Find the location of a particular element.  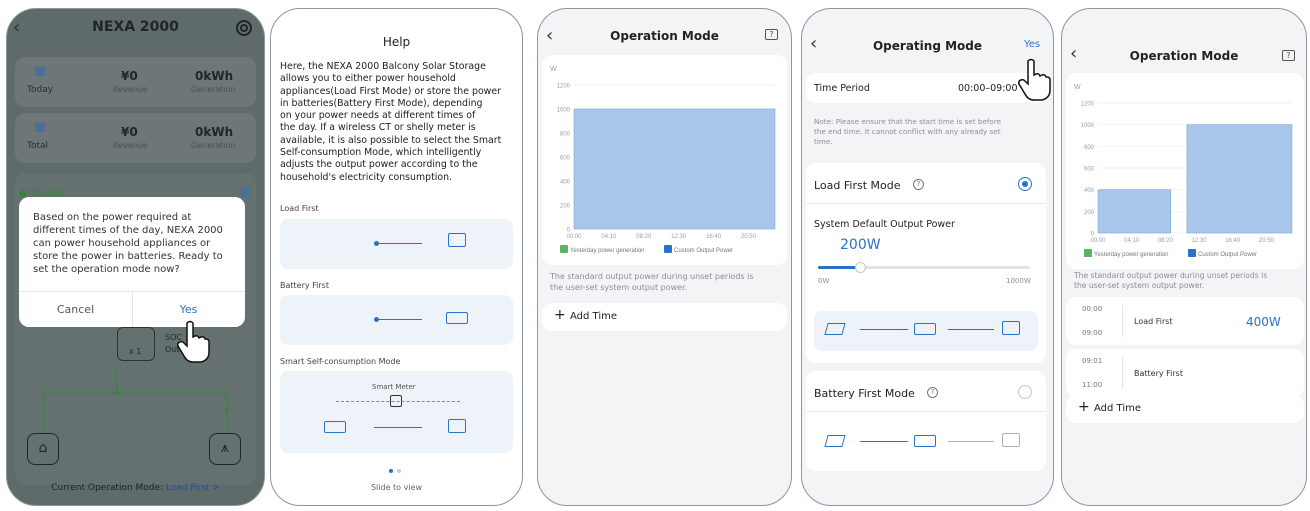

total-stats-card: Total ¥0 Revenue 0kWh Generation is located at coordinates (135, 138).